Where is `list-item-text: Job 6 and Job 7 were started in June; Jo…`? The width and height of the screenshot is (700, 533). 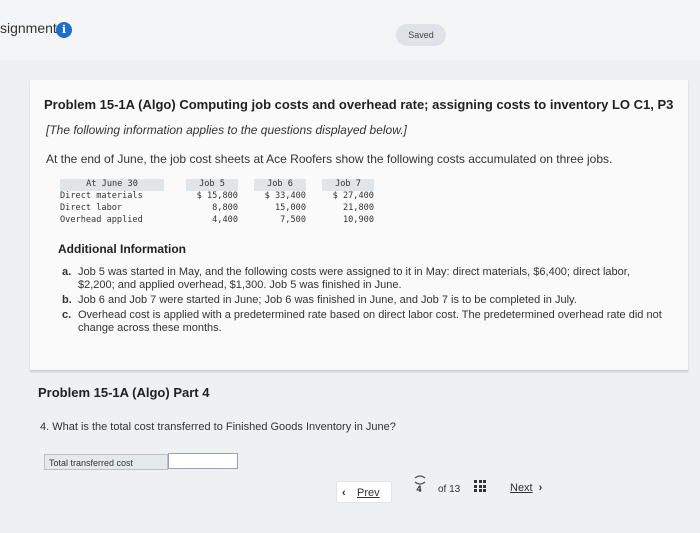
list-item-text: Job 6 and Job 7 were started in June; Jo… is located at coordinates (327, 300).